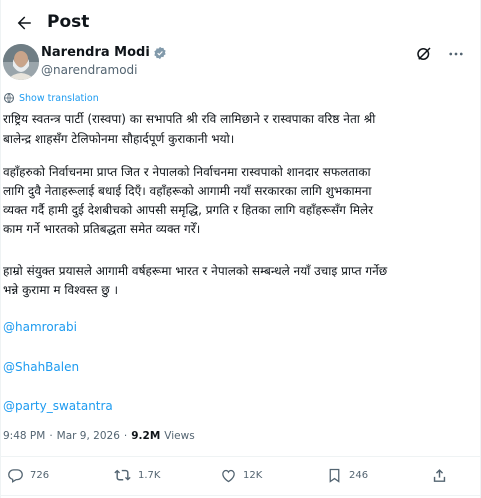 The image size is (481, 498). Describe the element at coordinates (9, 98) in the screenshot. I see `globe-icon` at that location.